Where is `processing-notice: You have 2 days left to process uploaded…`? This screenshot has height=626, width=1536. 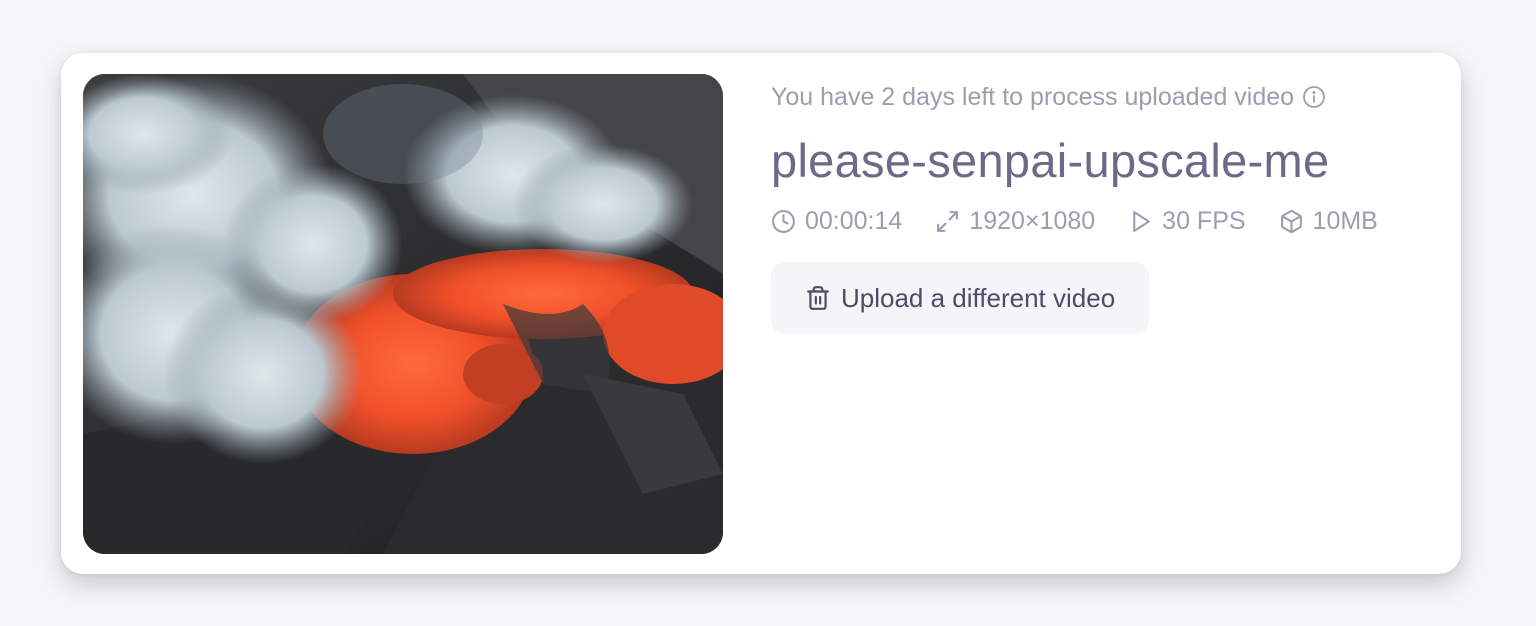 processing-notice: You have 2 days left to process uploaded… is located at coordinates (1106, 97).